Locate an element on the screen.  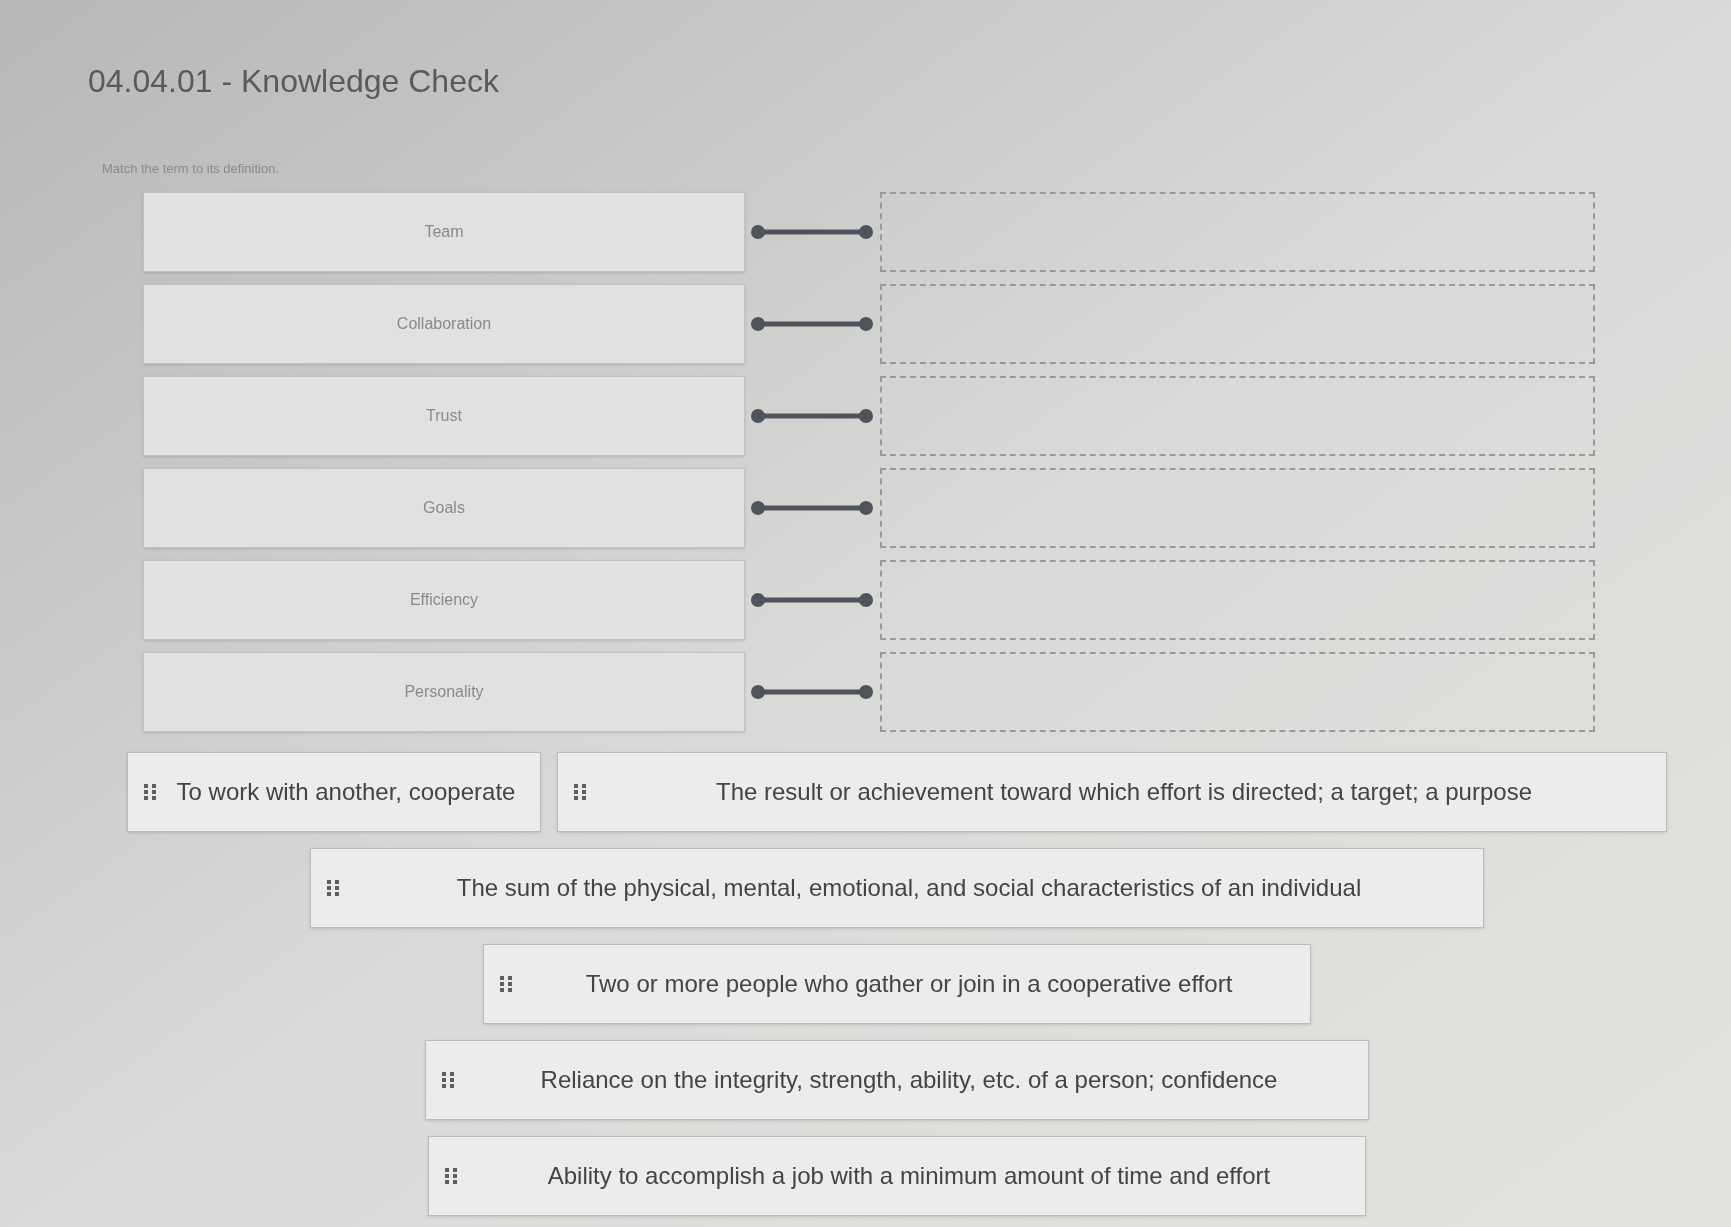
page-title: 04.04.01 - Knowledge Check is located at coordinates (293, 81).